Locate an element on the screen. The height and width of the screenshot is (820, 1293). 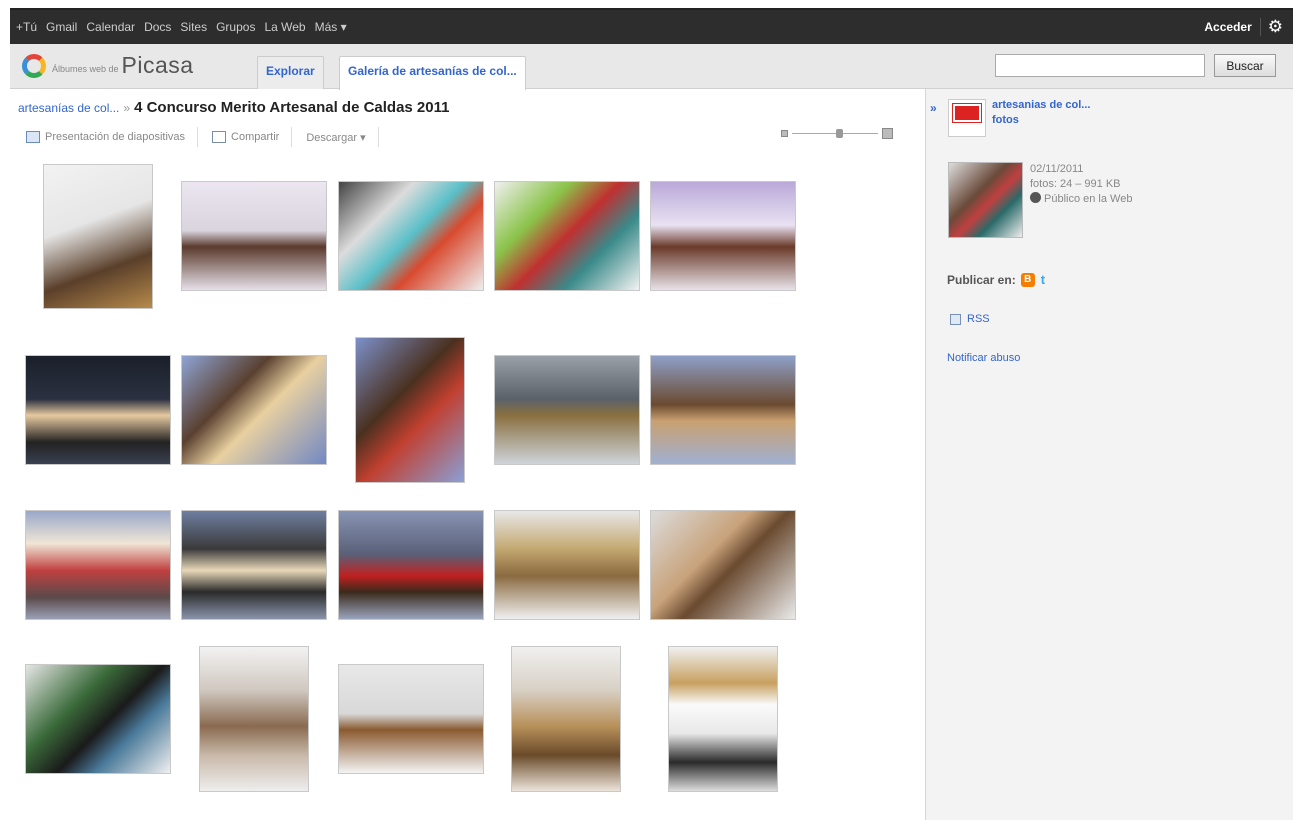
share-button: Compartir is located at coordinates (252, 137).